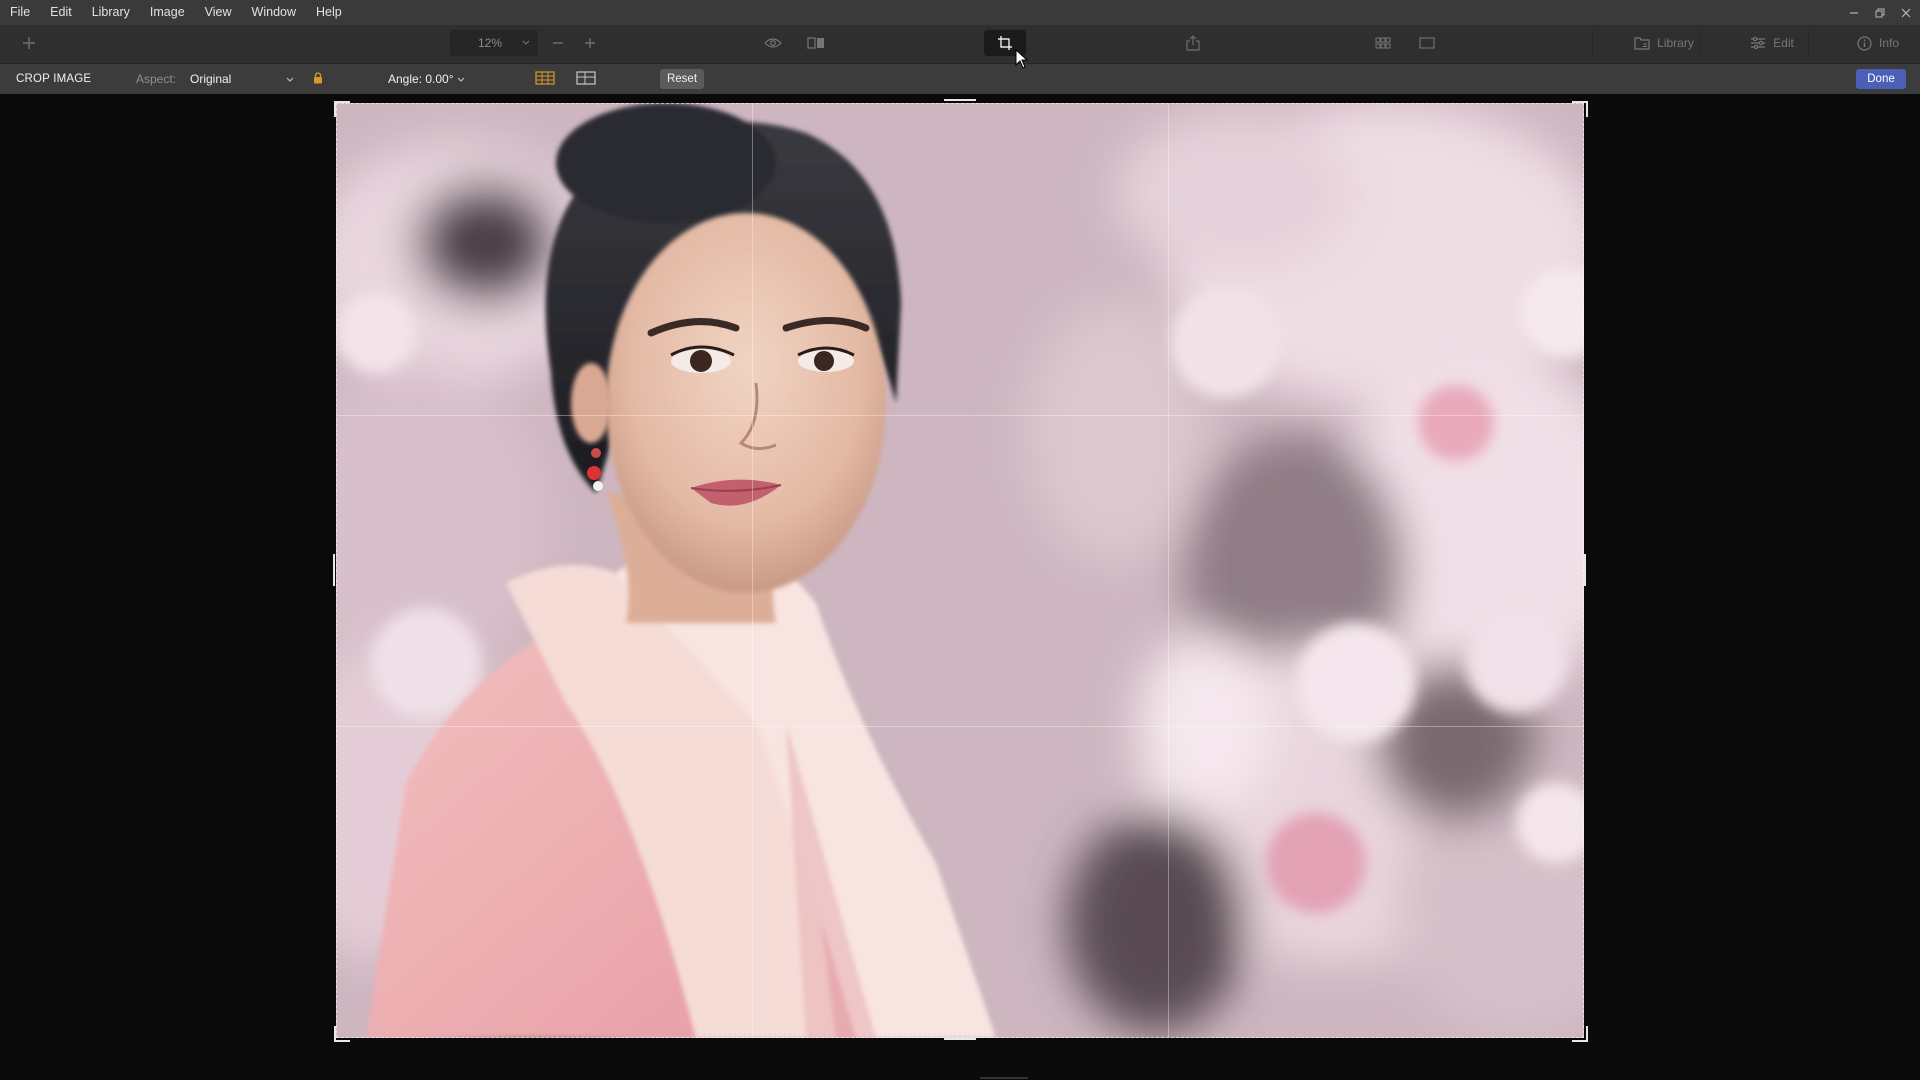 This screenshot has height=1080, width=1920. I want to click on single-view-icon, so click(1427, 43).